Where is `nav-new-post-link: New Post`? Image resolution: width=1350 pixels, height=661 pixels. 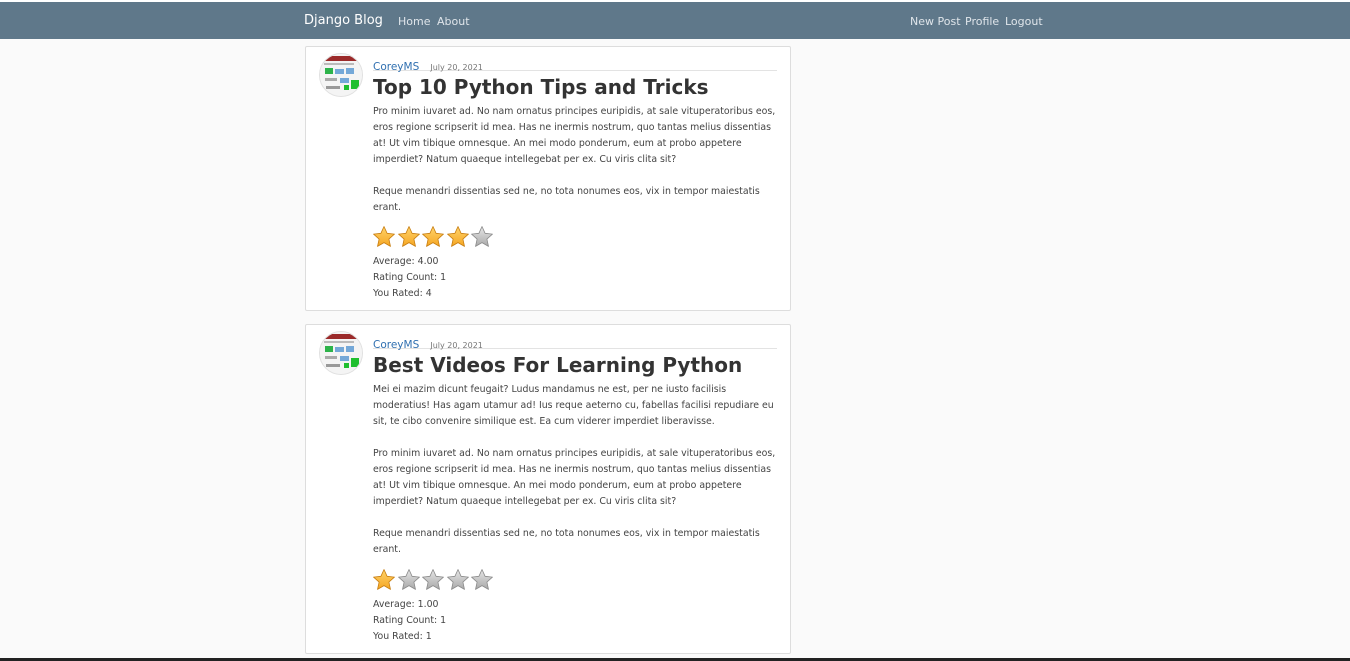
nav-new-post-link: New Post is located at coordinates (935, 21).